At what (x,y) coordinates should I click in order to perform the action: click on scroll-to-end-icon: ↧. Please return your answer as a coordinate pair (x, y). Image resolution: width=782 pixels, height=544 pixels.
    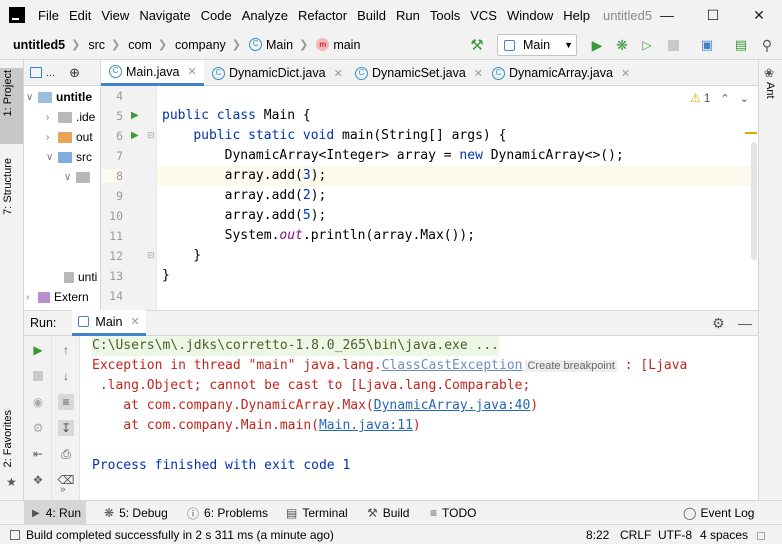
    Looking at the image, I should click on (66, 428).